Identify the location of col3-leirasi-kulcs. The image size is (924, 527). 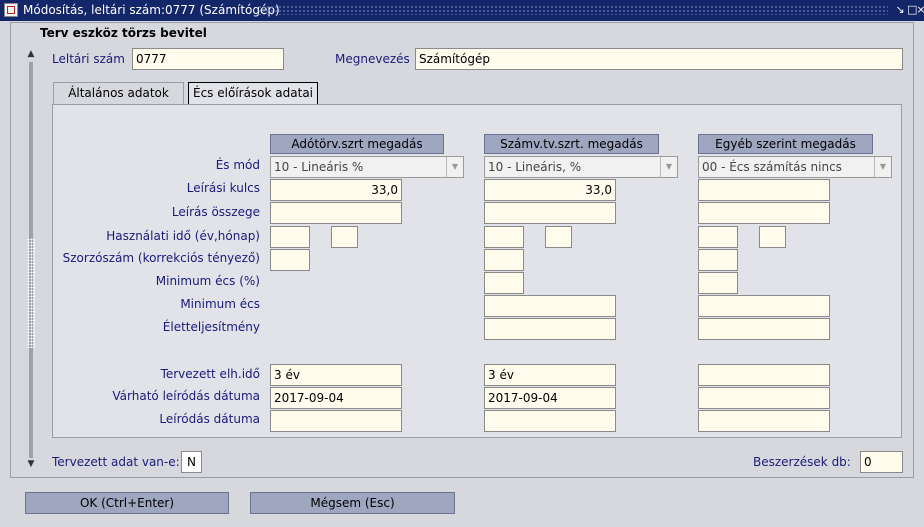
(764, 190).